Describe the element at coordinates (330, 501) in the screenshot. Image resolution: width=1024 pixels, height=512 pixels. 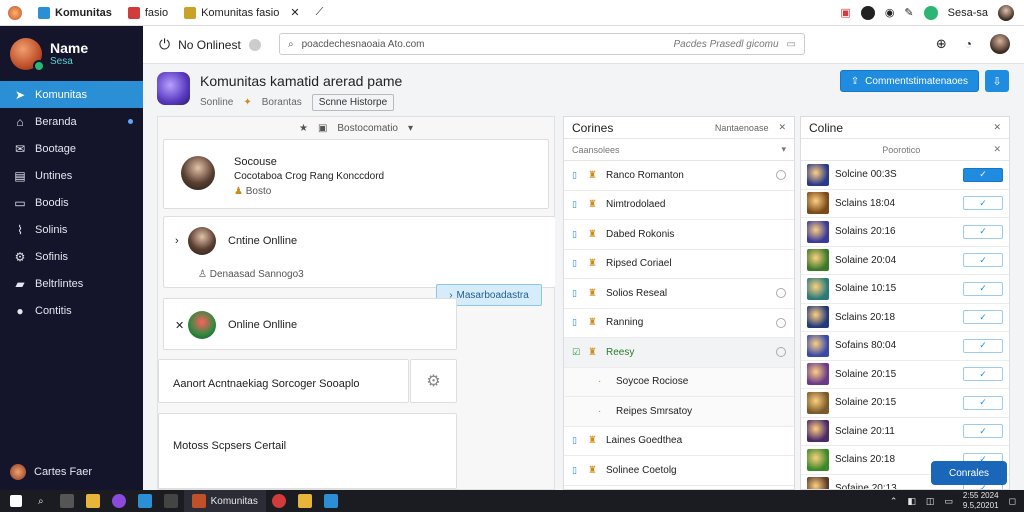
I see `store-icon` at that location.